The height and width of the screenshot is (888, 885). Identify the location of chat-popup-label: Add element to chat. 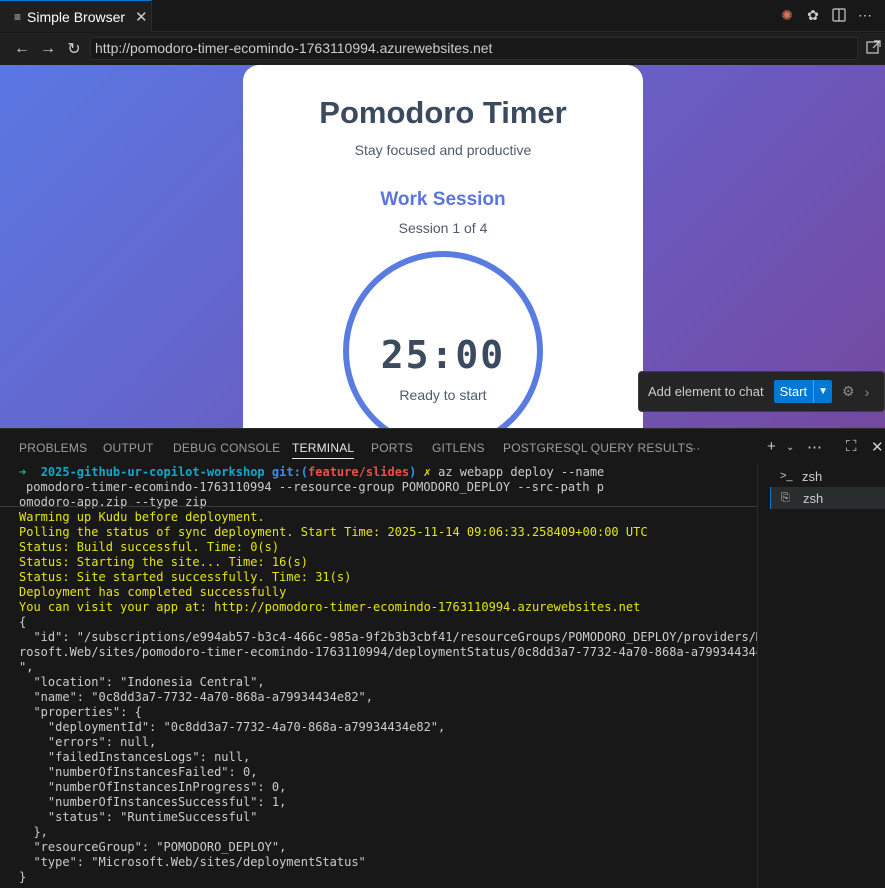
(706, 391).